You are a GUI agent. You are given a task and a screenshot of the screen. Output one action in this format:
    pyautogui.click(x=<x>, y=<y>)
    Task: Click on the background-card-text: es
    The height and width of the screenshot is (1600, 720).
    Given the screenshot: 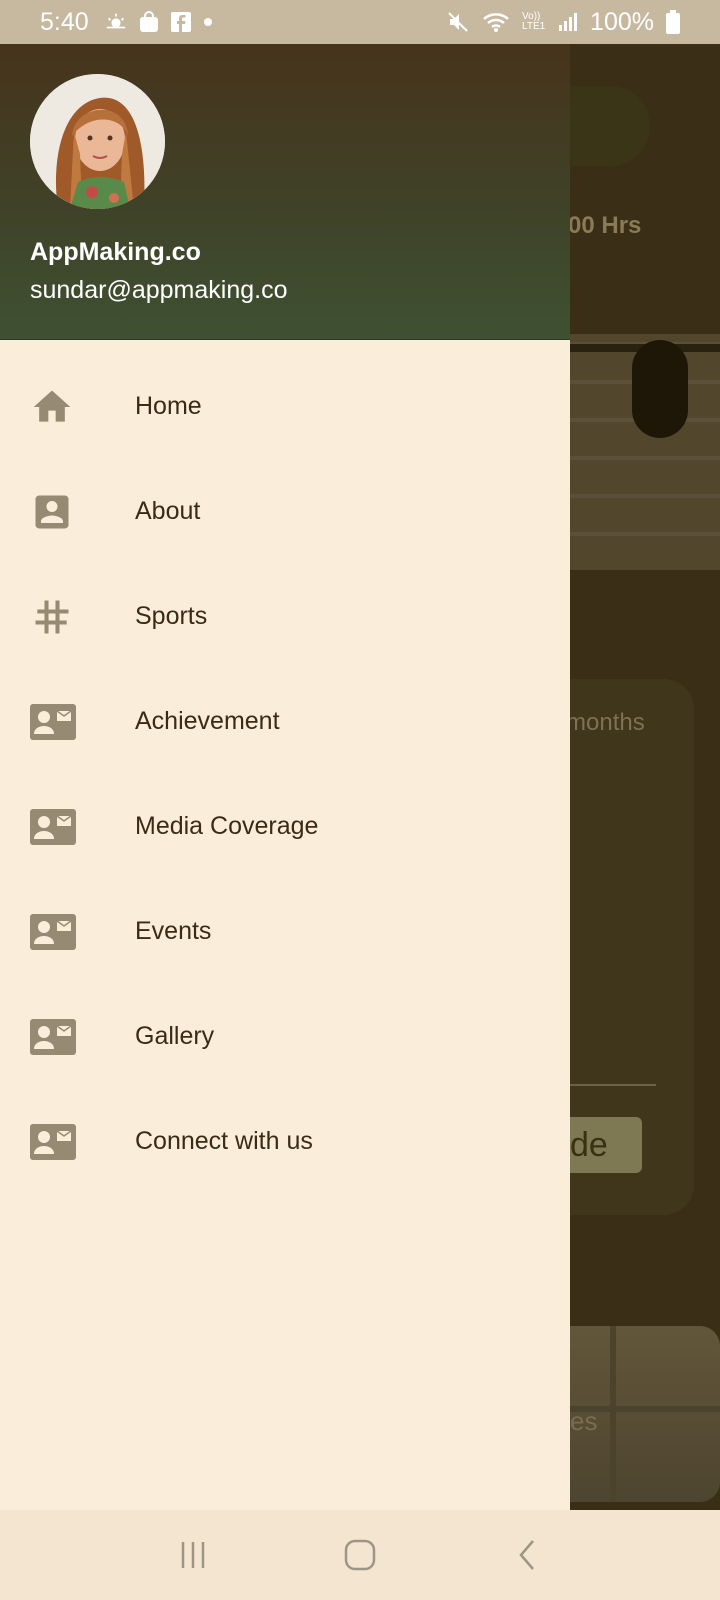 What is the action you would take?
    pyautogui.click(x=584, y=1421)
    